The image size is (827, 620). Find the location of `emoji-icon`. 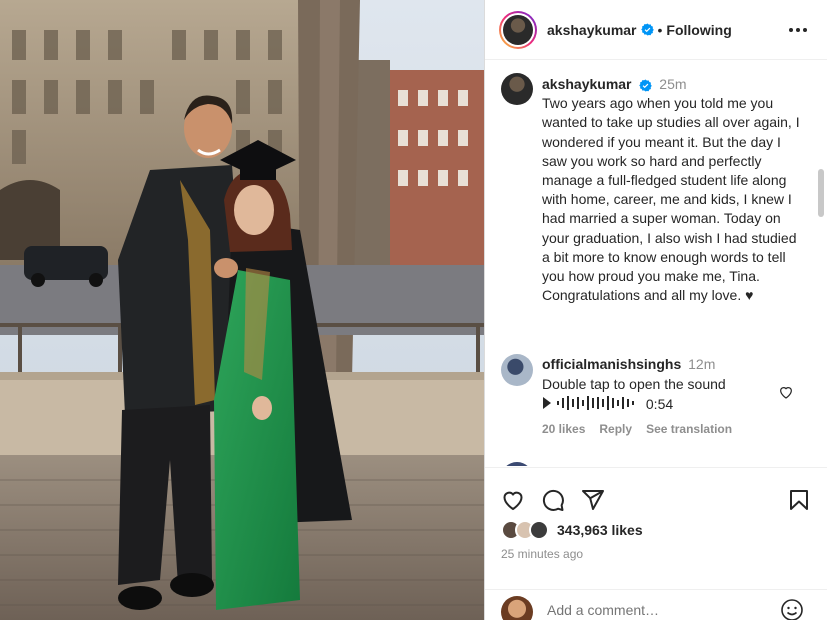

emoji-icon is located at coordinates (792, 609).